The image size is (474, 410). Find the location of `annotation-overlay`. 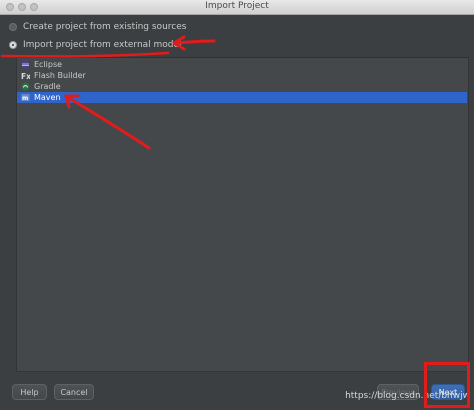

annotation-overlay is located at coordinates (108, 92).